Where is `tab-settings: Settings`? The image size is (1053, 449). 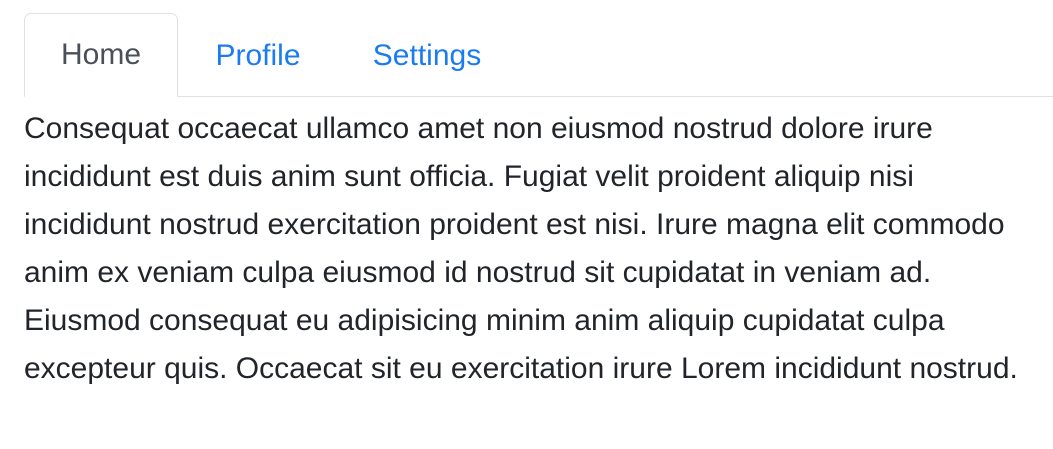
tab-settings: Settings is located at coordinates (427, 55).